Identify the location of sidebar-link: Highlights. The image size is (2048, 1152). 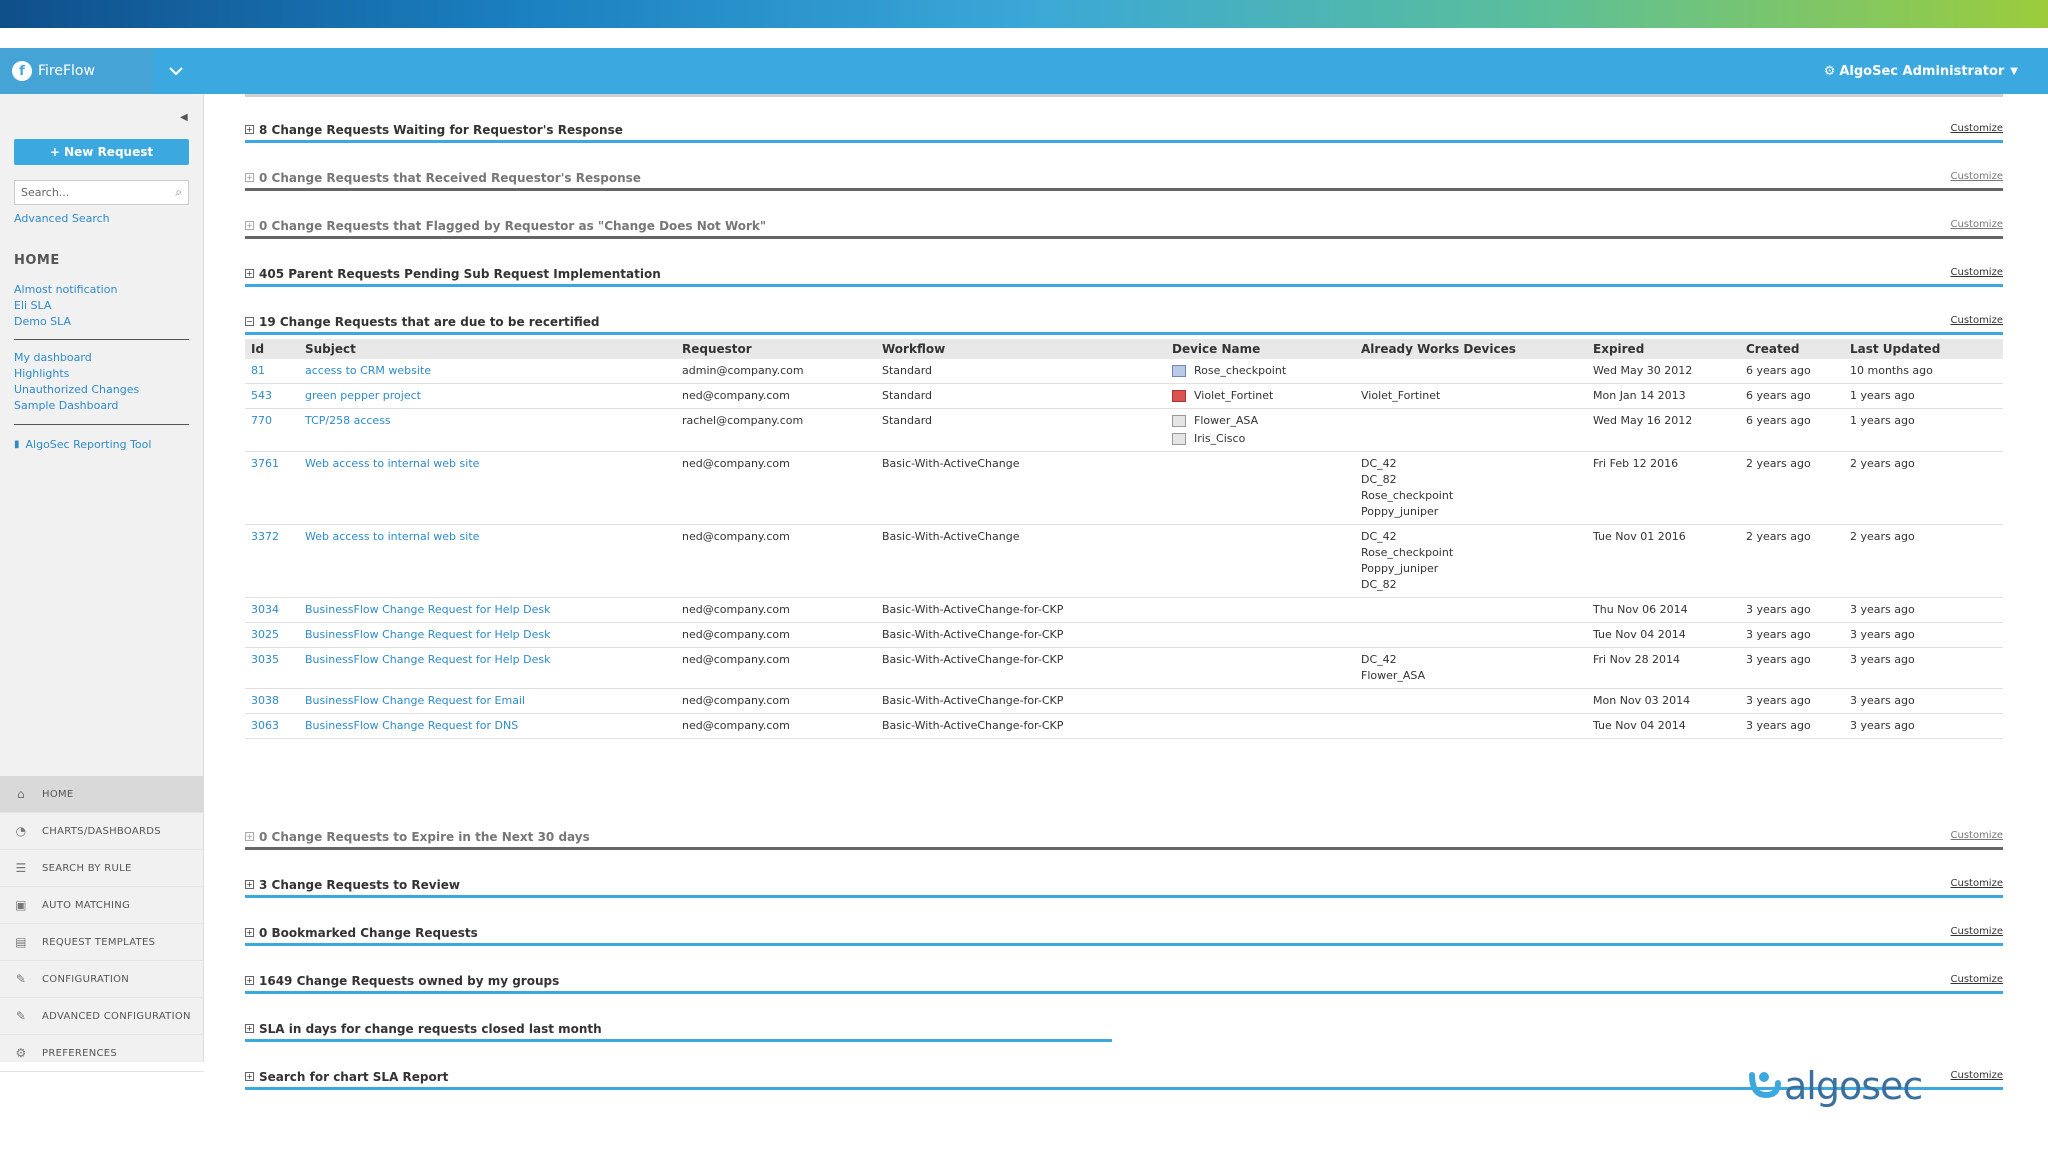
(76, 374).